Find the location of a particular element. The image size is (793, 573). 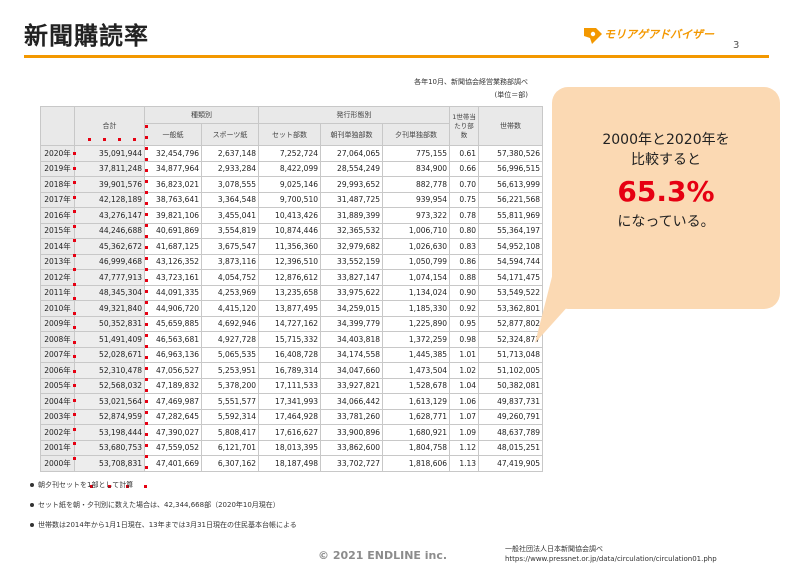

table-cell: 5,065,535 is located at coordinates (230, 354).